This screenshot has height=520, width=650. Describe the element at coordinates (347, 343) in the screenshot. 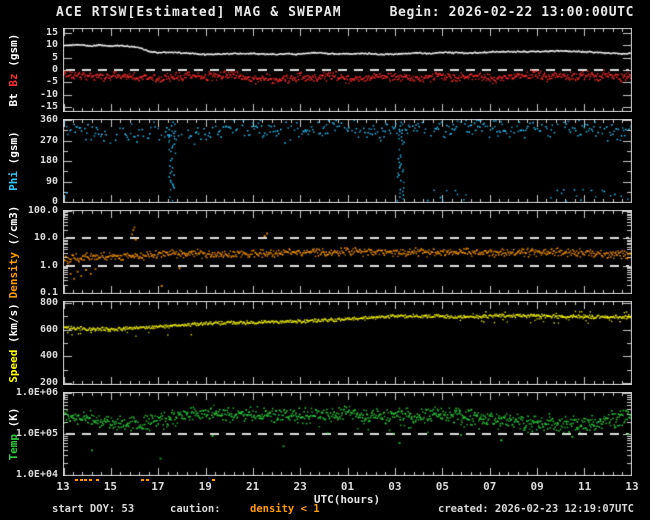

I see `panel-canvas-speed` at that location.